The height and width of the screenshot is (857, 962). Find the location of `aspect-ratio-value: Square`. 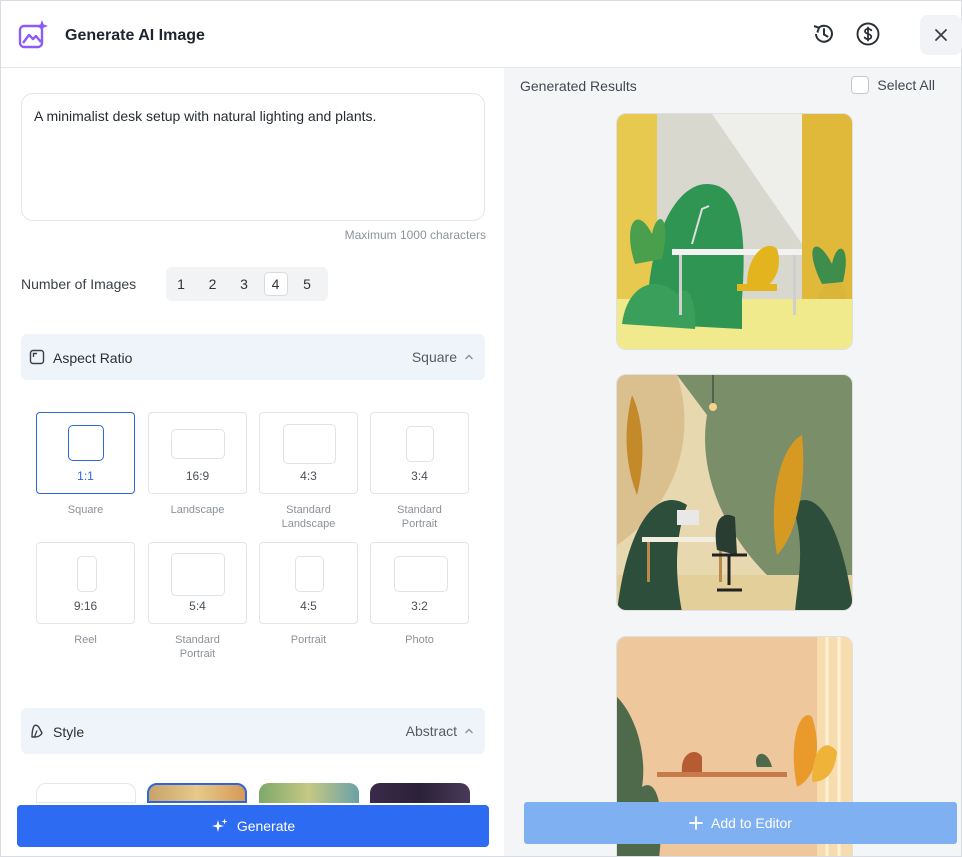

aspect-ratio-value: Square is located at coordinates (434, 357).